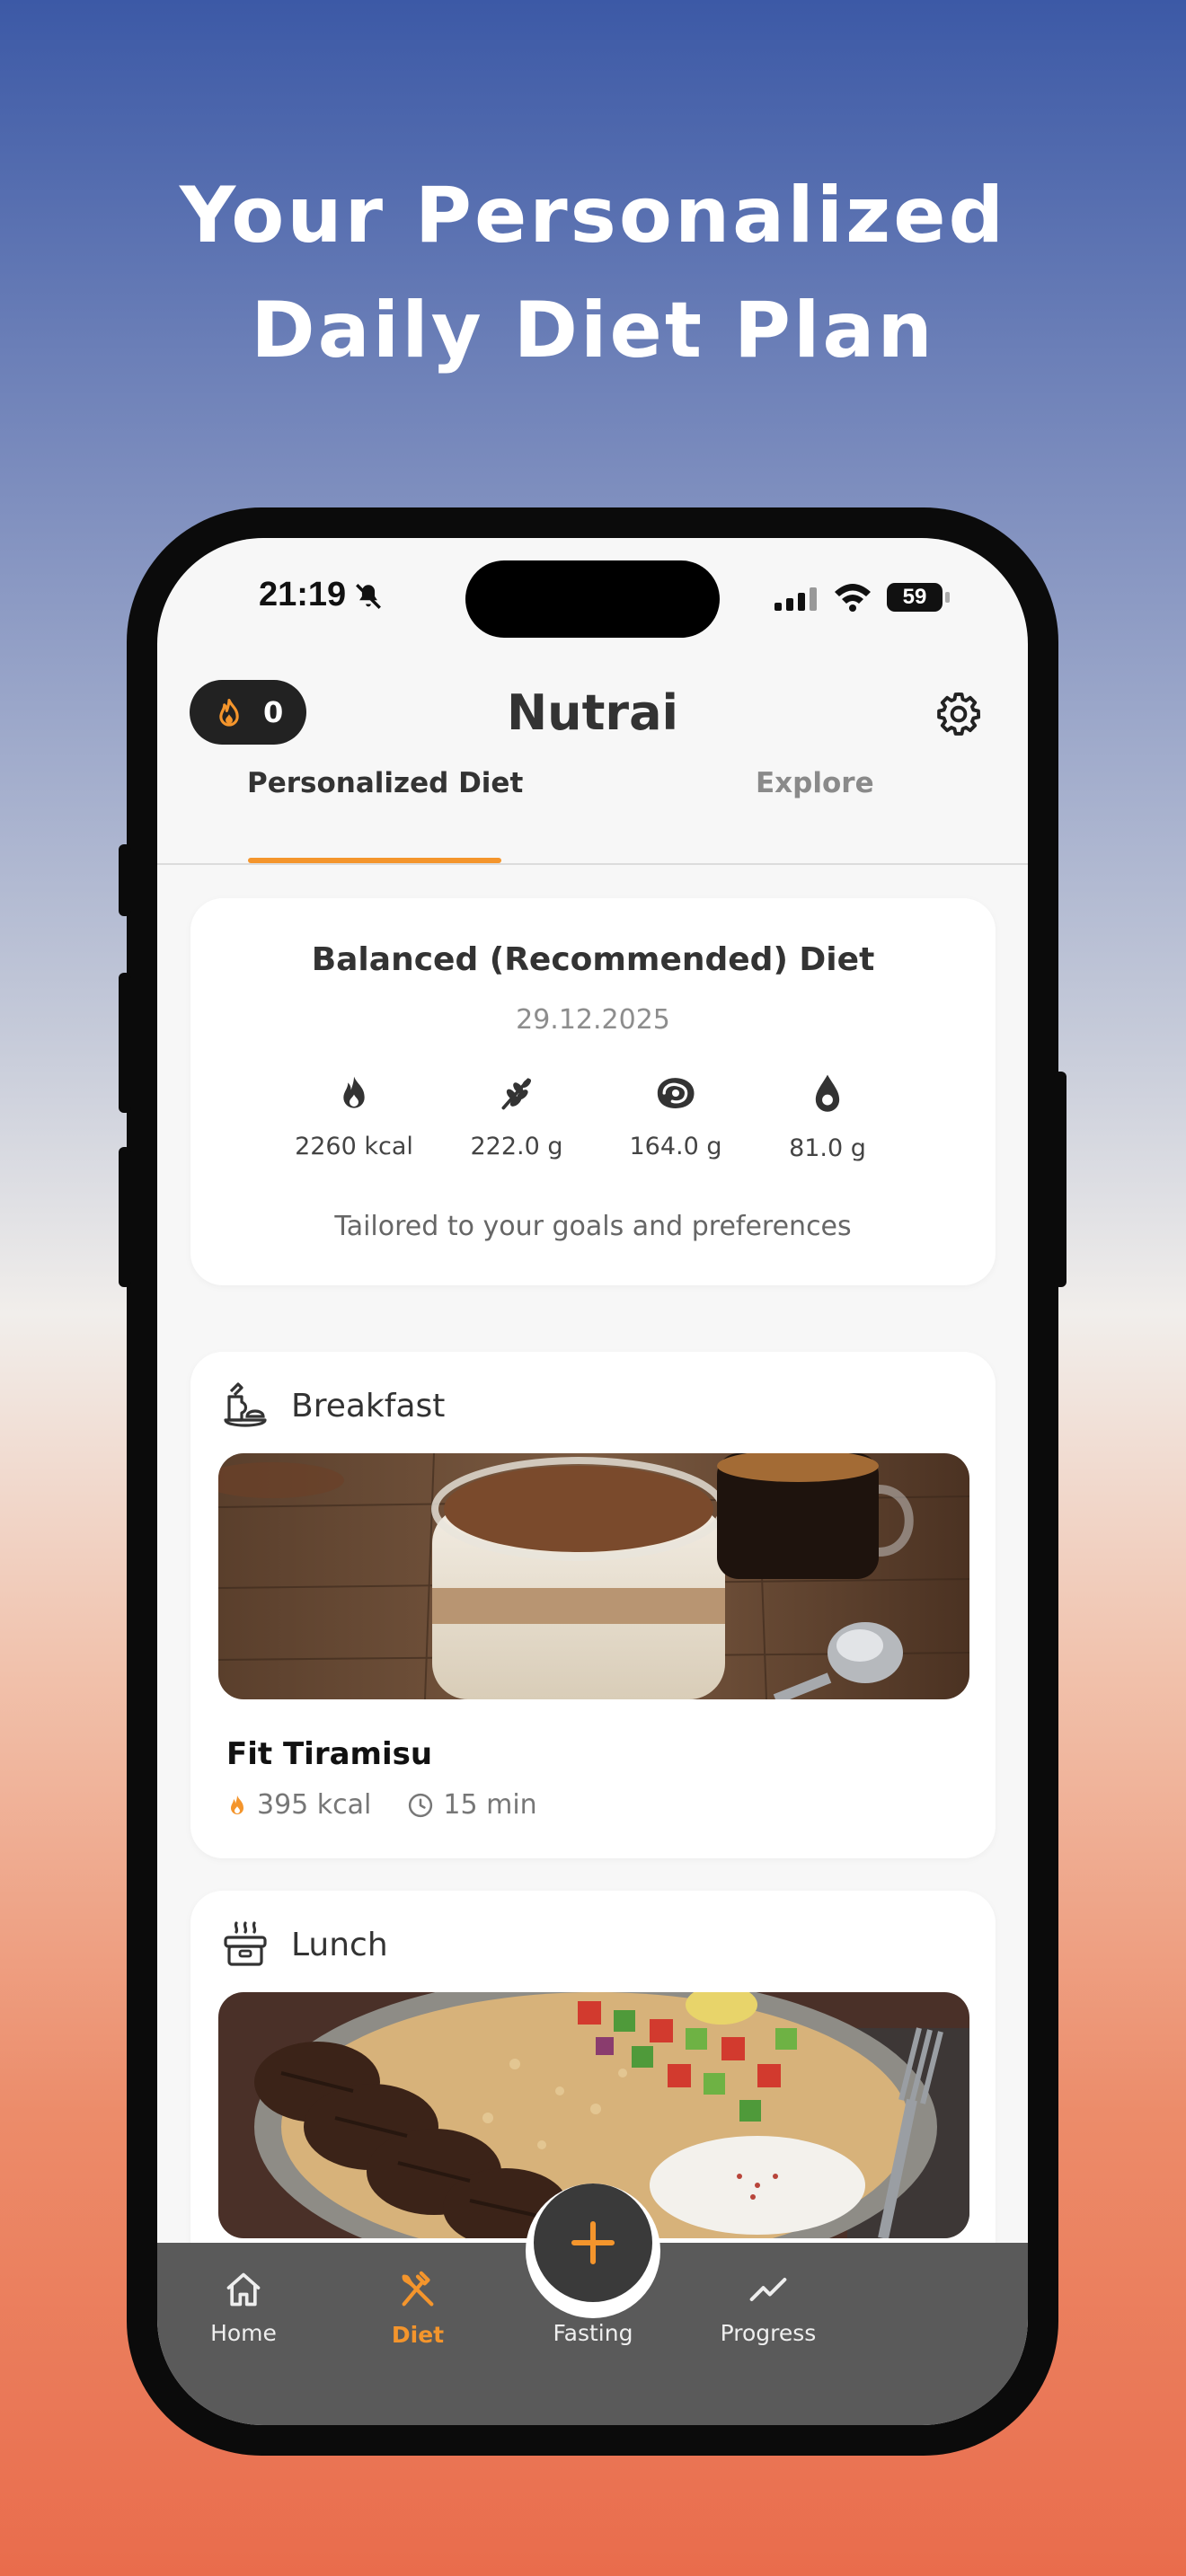 This screenshot has height=2576, width=1186. What do you see at coordinates (418, 2335) in the screenshot?
I see `nav-diet-label: Diet` at bounding box center [418, 2335].